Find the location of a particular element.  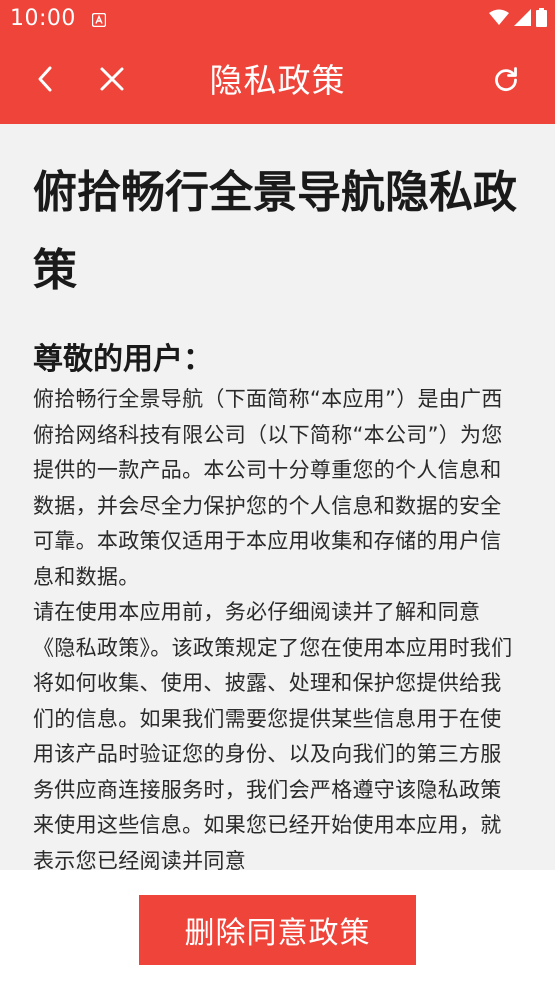

refresh-icon is located at coordinates (506, 81).